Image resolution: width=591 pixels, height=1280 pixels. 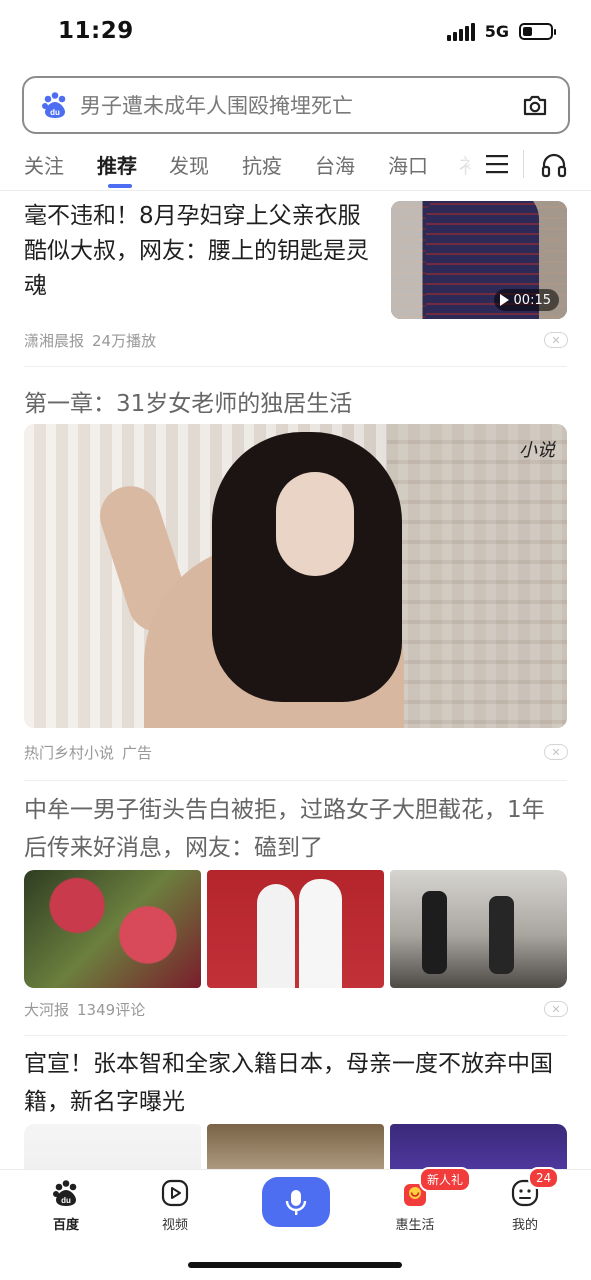 I want to click on active-tab-indicator, so click(x=120, y=186).